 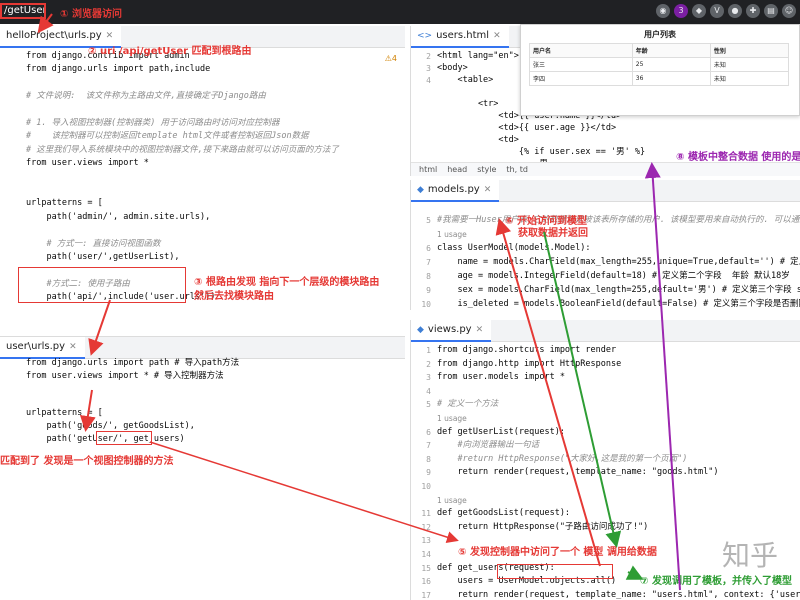 What do you see at coordinates (529, 363) in the screenshot?
I see `code-text: from django.http import HttpResponse` at bounding box center [529, 363].